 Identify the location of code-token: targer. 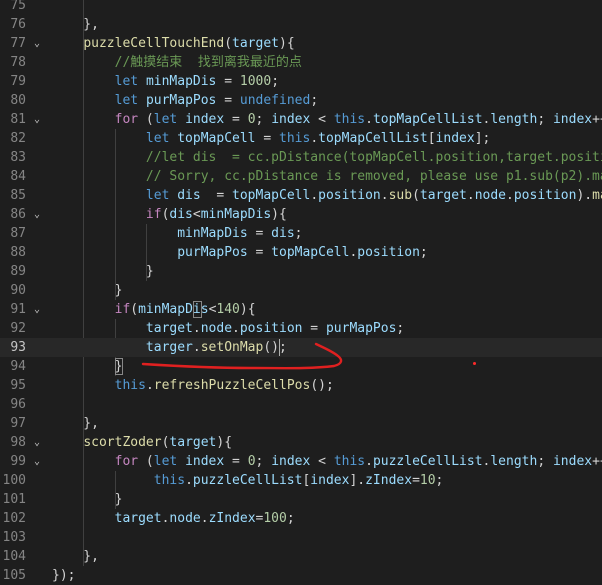
(169, 347).